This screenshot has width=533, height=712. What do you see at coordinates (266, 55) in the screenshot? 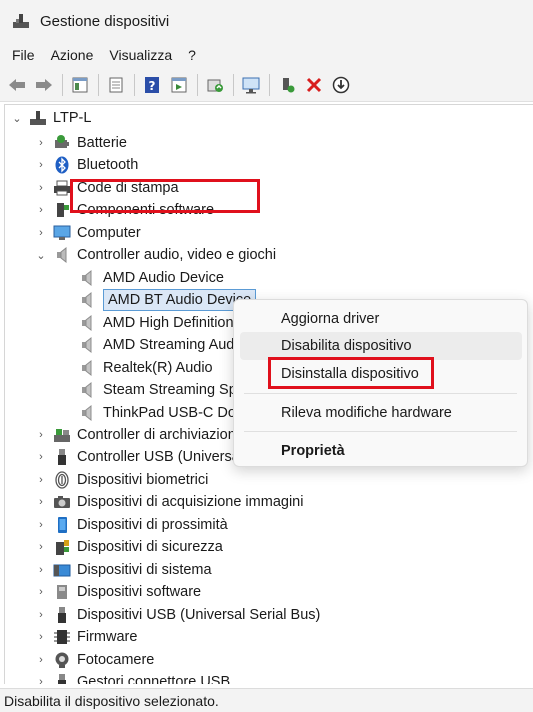
I see `menu-bar: File Azione Visualizza ?` at bounding box center [266, 55].